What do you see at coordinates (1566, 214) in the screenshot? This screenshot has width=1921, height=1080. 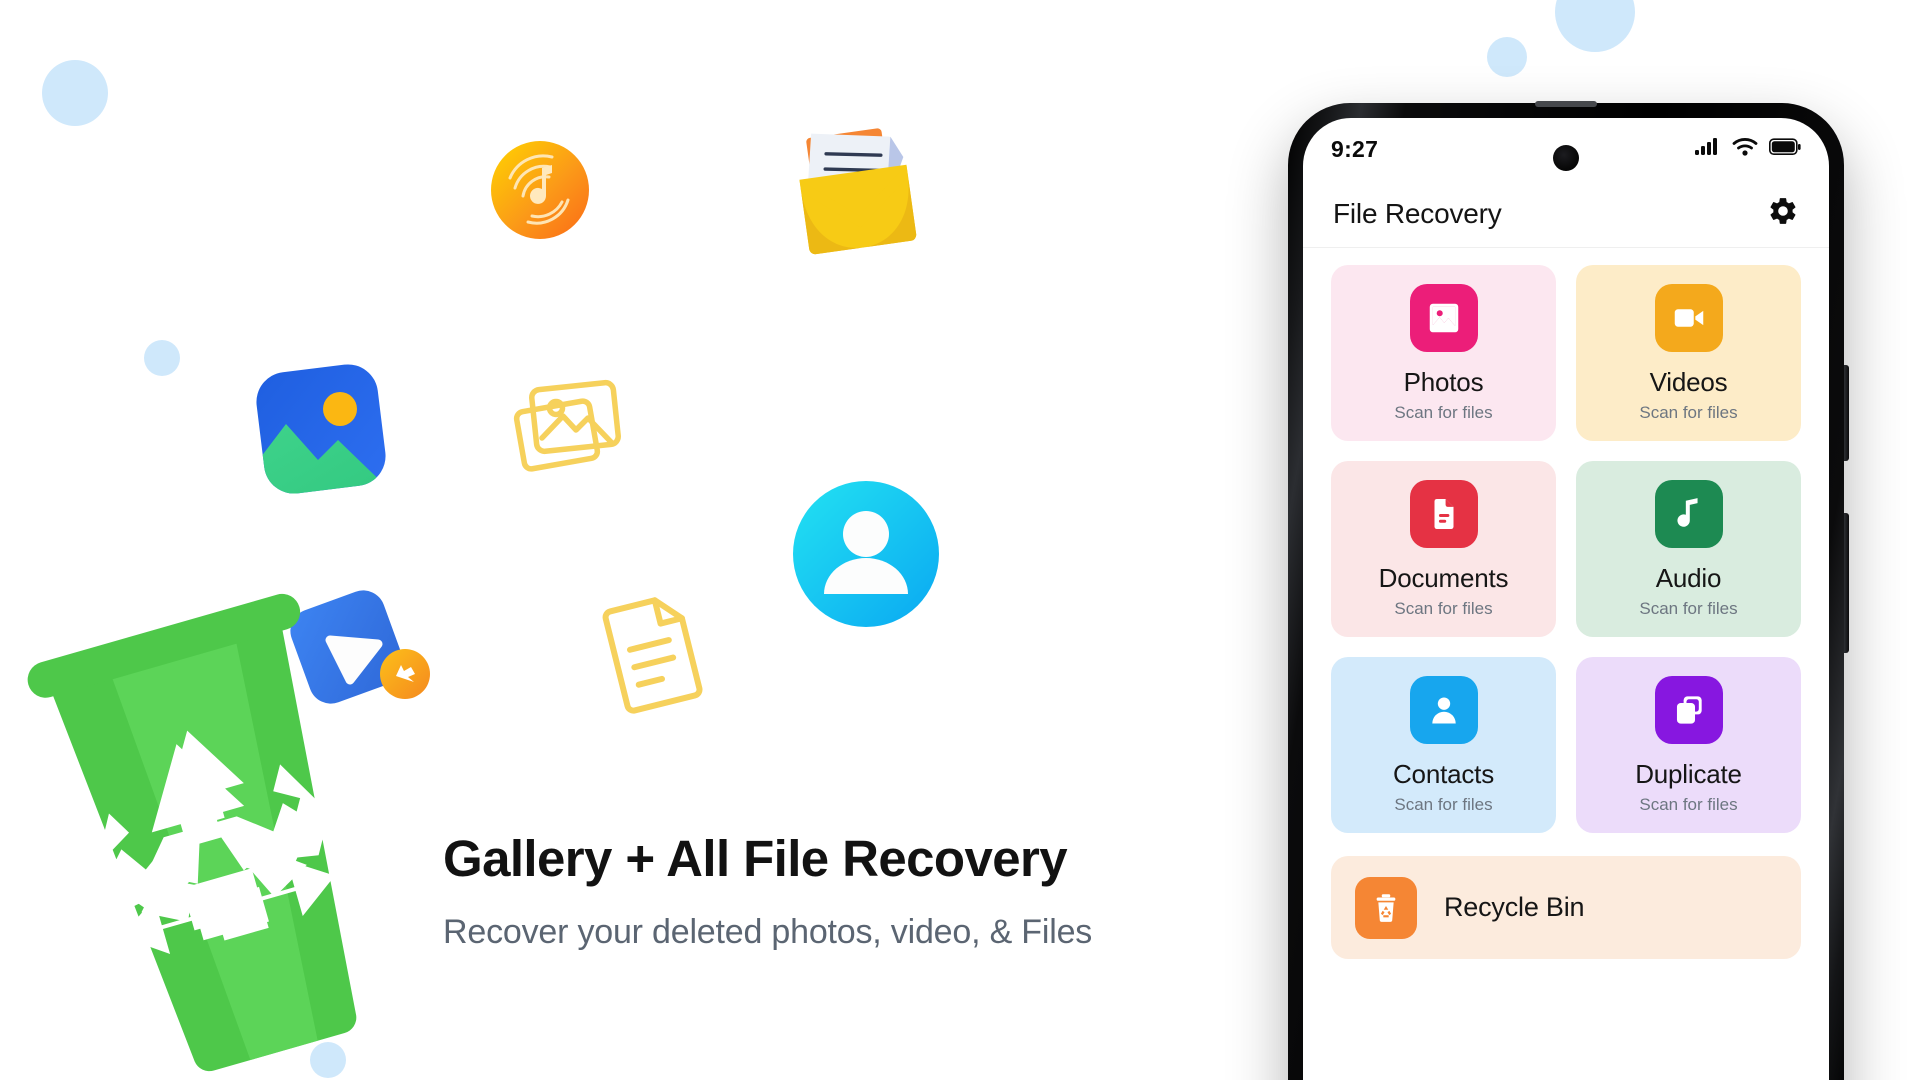 I see `app-header: File Recovery` at bounding box center [1566, 214].